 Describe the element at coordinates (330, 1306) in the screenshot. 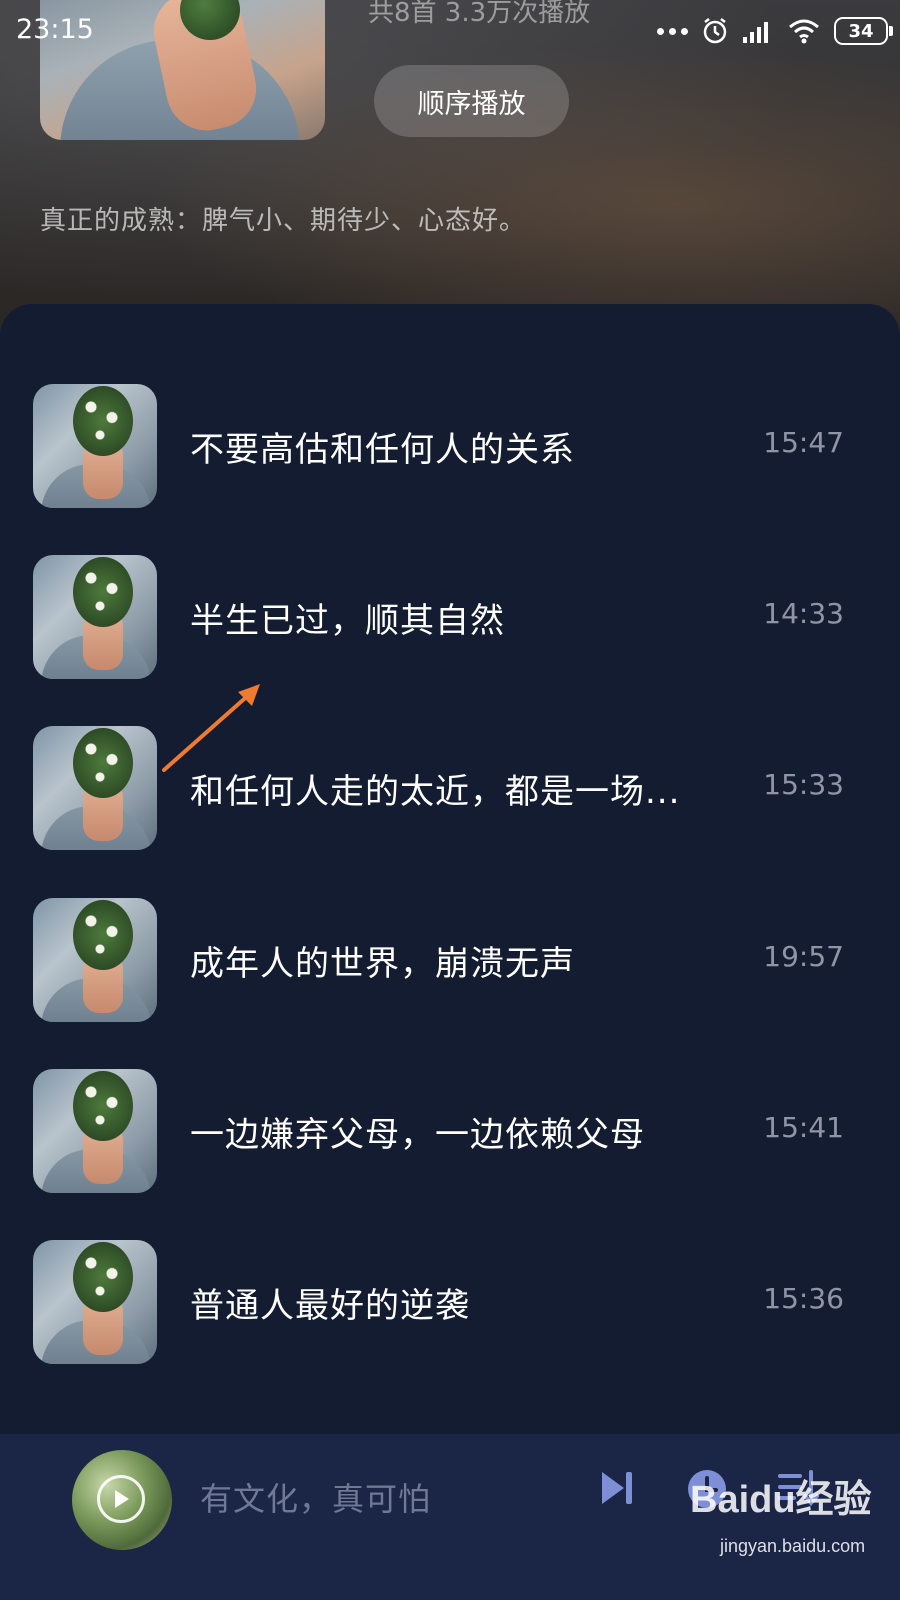

I see `track-title: 普通人最好的逆袭` at that location.